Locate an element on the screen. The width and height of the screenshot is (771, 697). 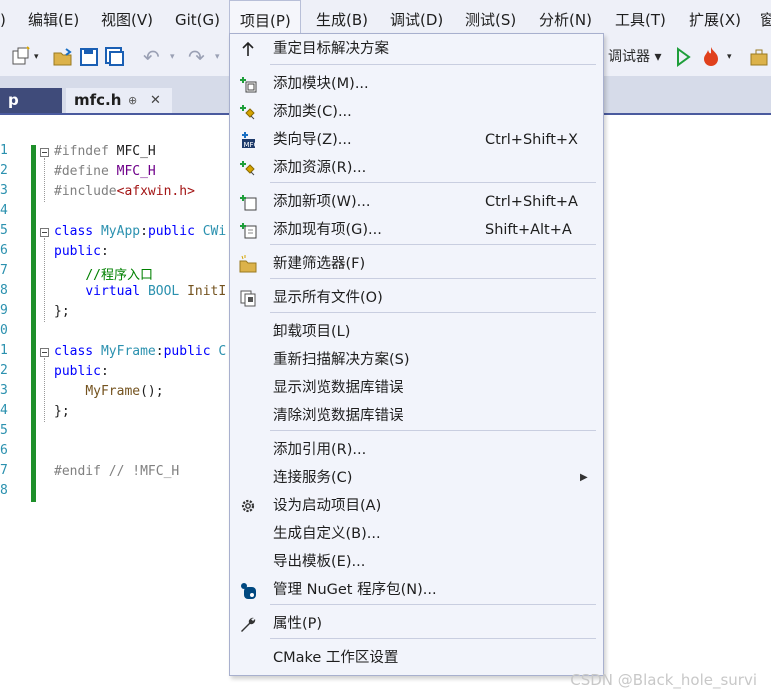
line-number: 7 is located at coordinates (4, 470).